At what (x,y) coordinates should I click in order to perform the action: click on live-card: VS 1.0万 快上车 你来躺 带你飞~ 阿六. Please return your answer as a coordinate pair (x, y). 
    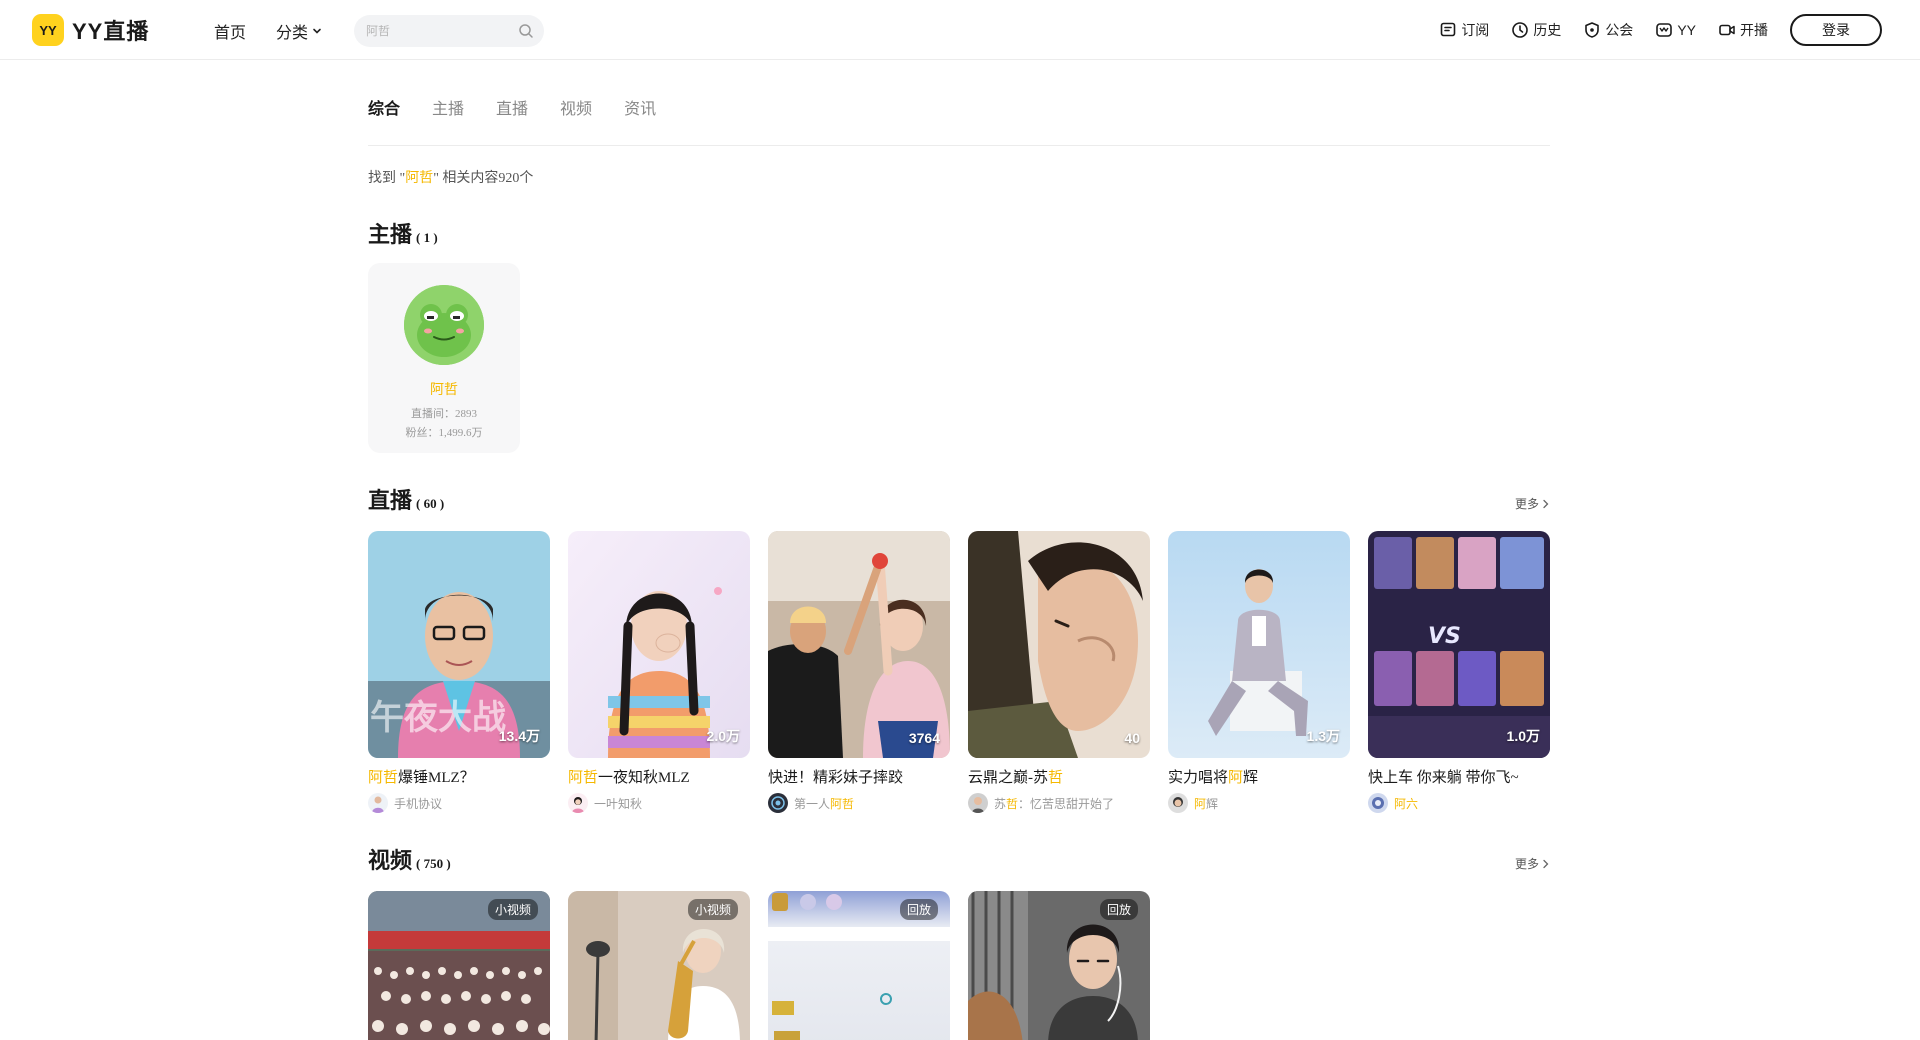
    Looking at the image, I should click on (1459, 672).